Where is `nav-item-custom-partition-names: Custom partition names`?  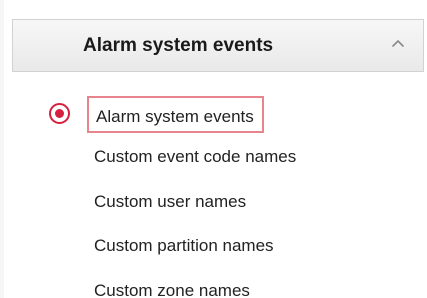
nav-item-custom-partition-names: Custom partition names is located at coordinates (184, 246).